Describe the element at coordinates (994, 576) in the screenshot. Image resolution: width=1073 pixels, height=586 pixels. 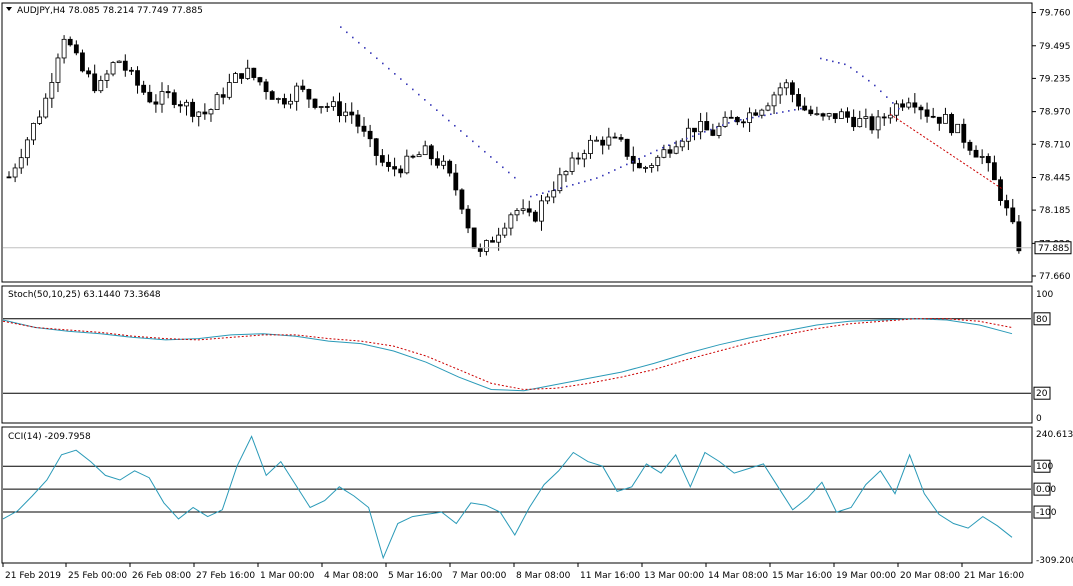
I see `time-tick-label: 21 Mar 16:00` at that location.